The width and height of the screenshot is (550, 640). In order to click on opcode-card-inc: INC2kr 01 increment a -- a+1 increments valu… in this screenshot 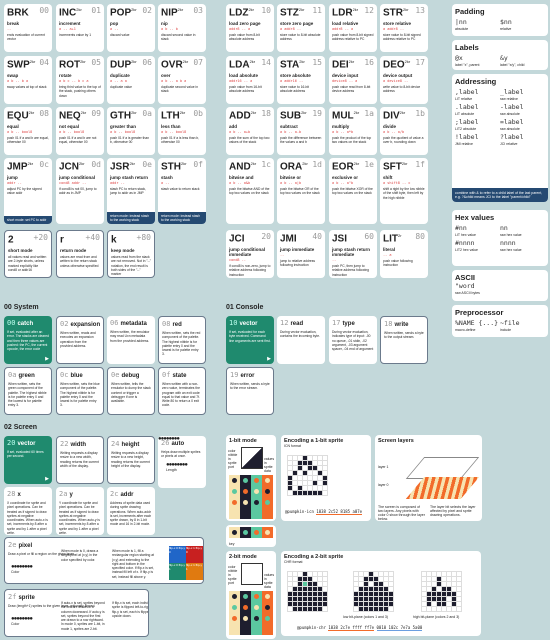, I will do `click(80, 28)`.